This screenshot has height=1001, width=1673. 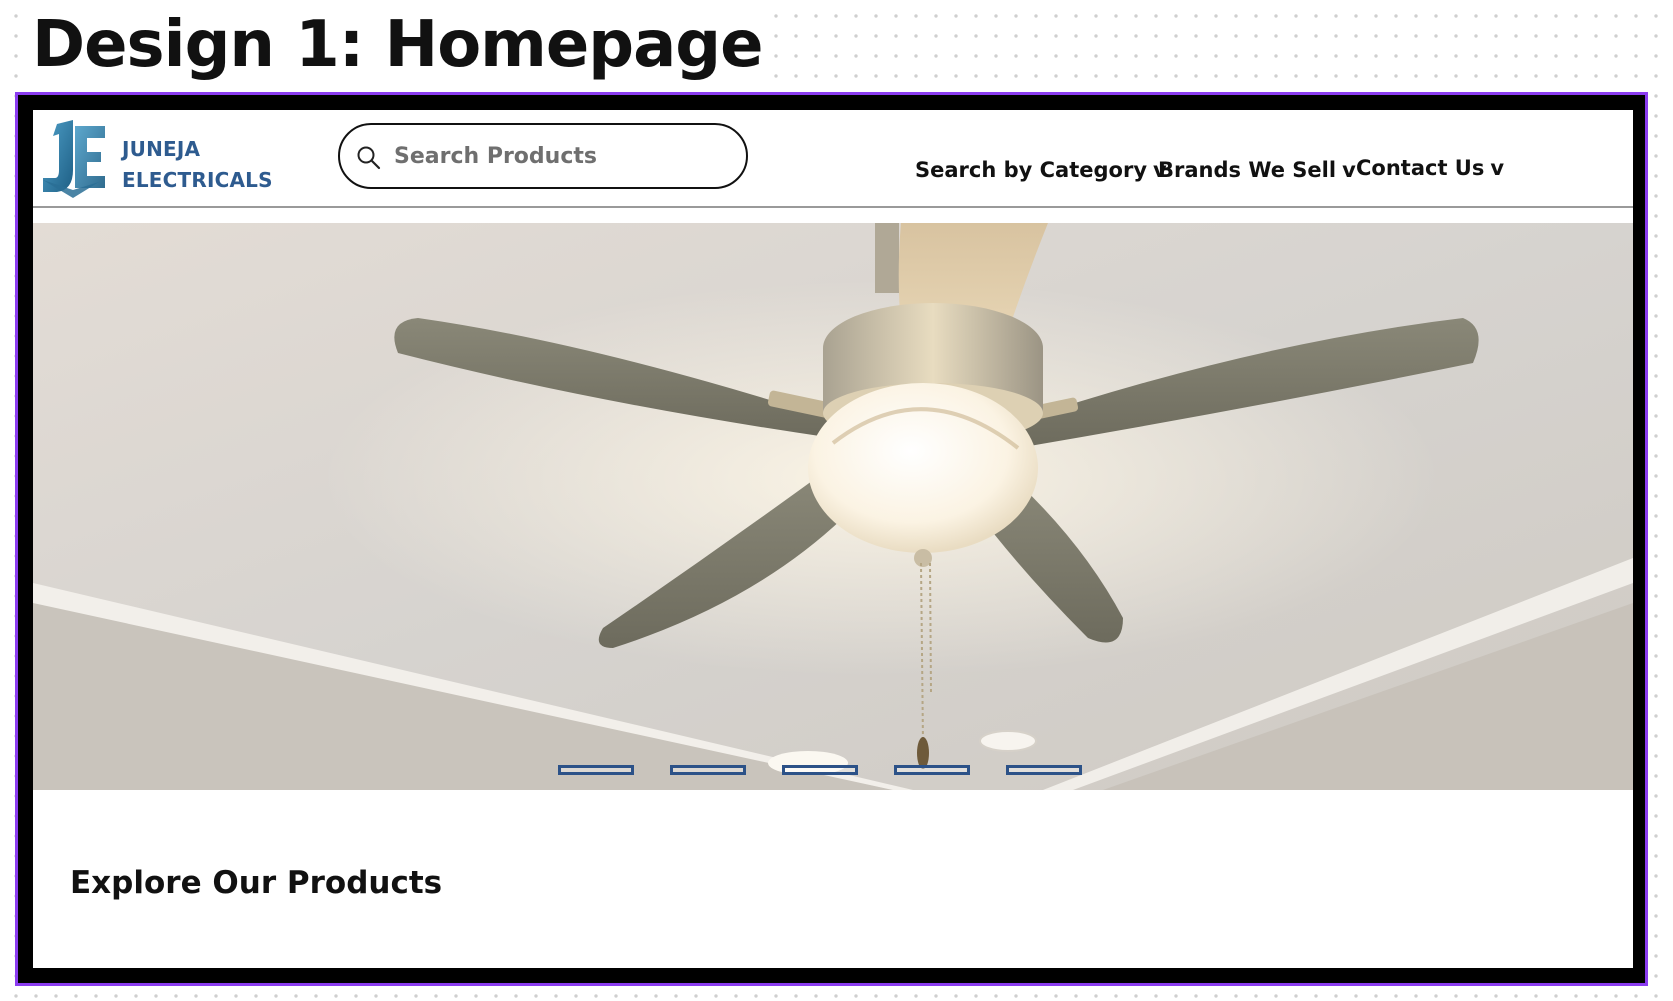 I want to click on search-input, so click(x=559, y=156).